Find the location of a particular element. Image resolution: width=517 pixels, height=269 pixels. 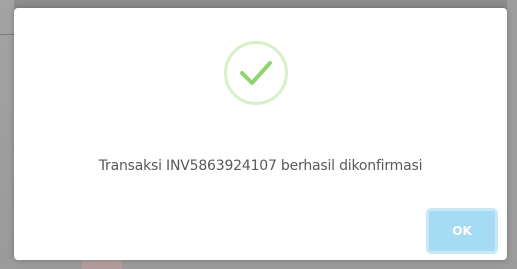

checkmark-icon is located at coordinates (256, 73).